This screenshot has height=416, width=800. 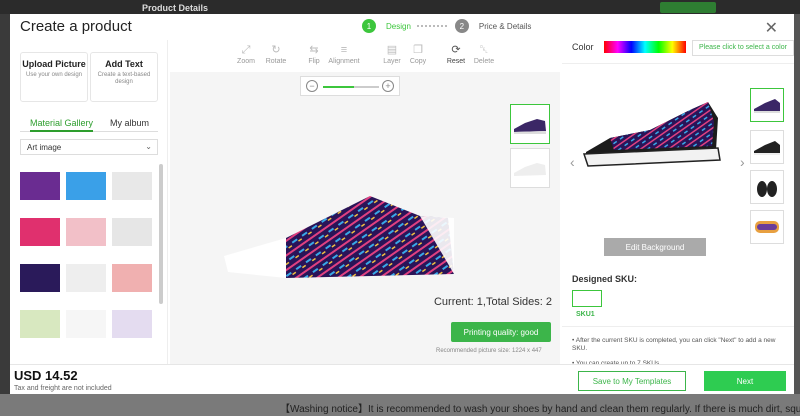 I want to click on sku-swatch, so click(x=587, y=298).